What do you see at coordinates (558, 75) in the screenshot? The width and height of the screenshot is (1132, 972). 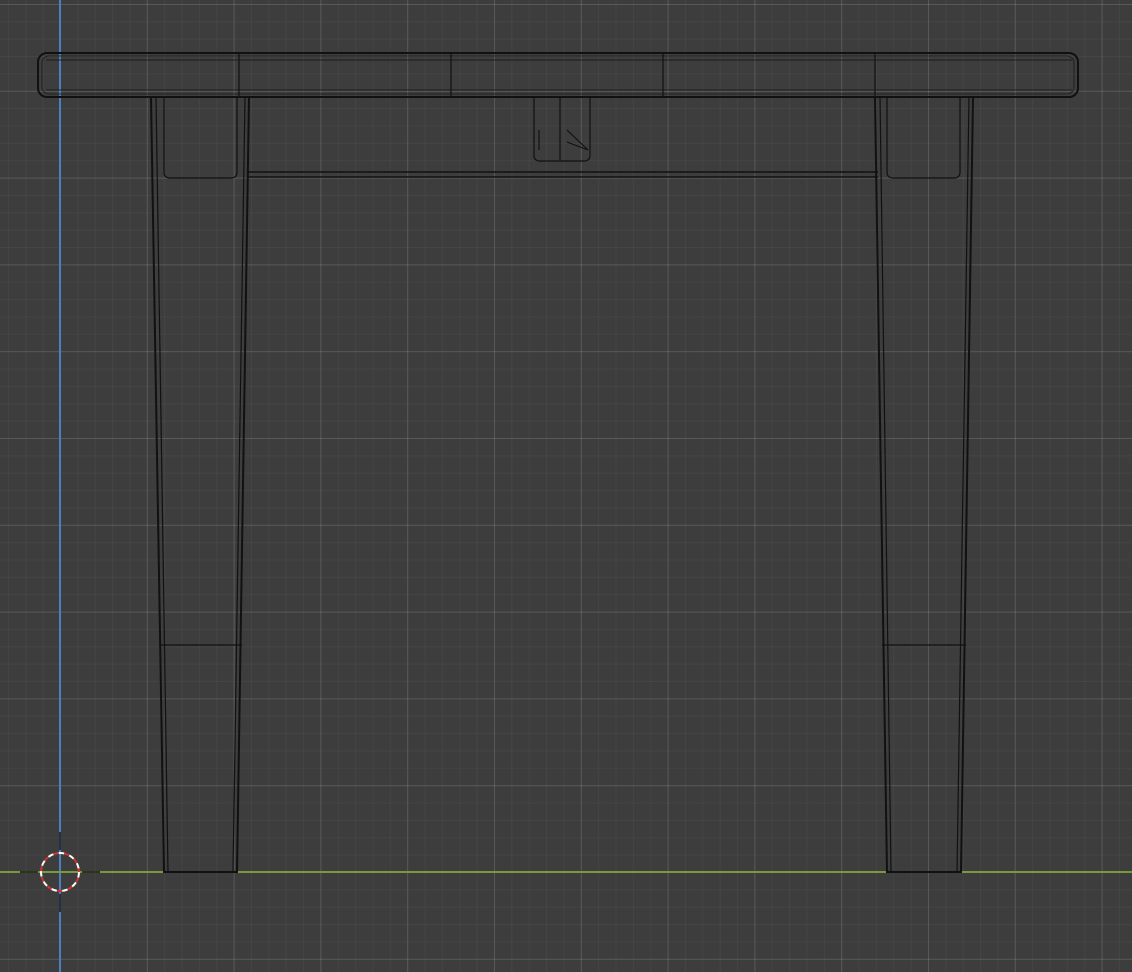 I see `table-top` at bounding box center [558, 75].